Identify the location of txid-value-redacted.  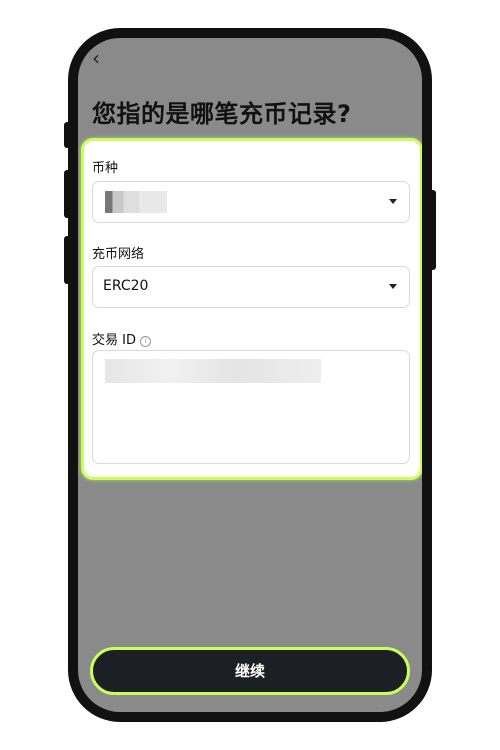
(213, 371).